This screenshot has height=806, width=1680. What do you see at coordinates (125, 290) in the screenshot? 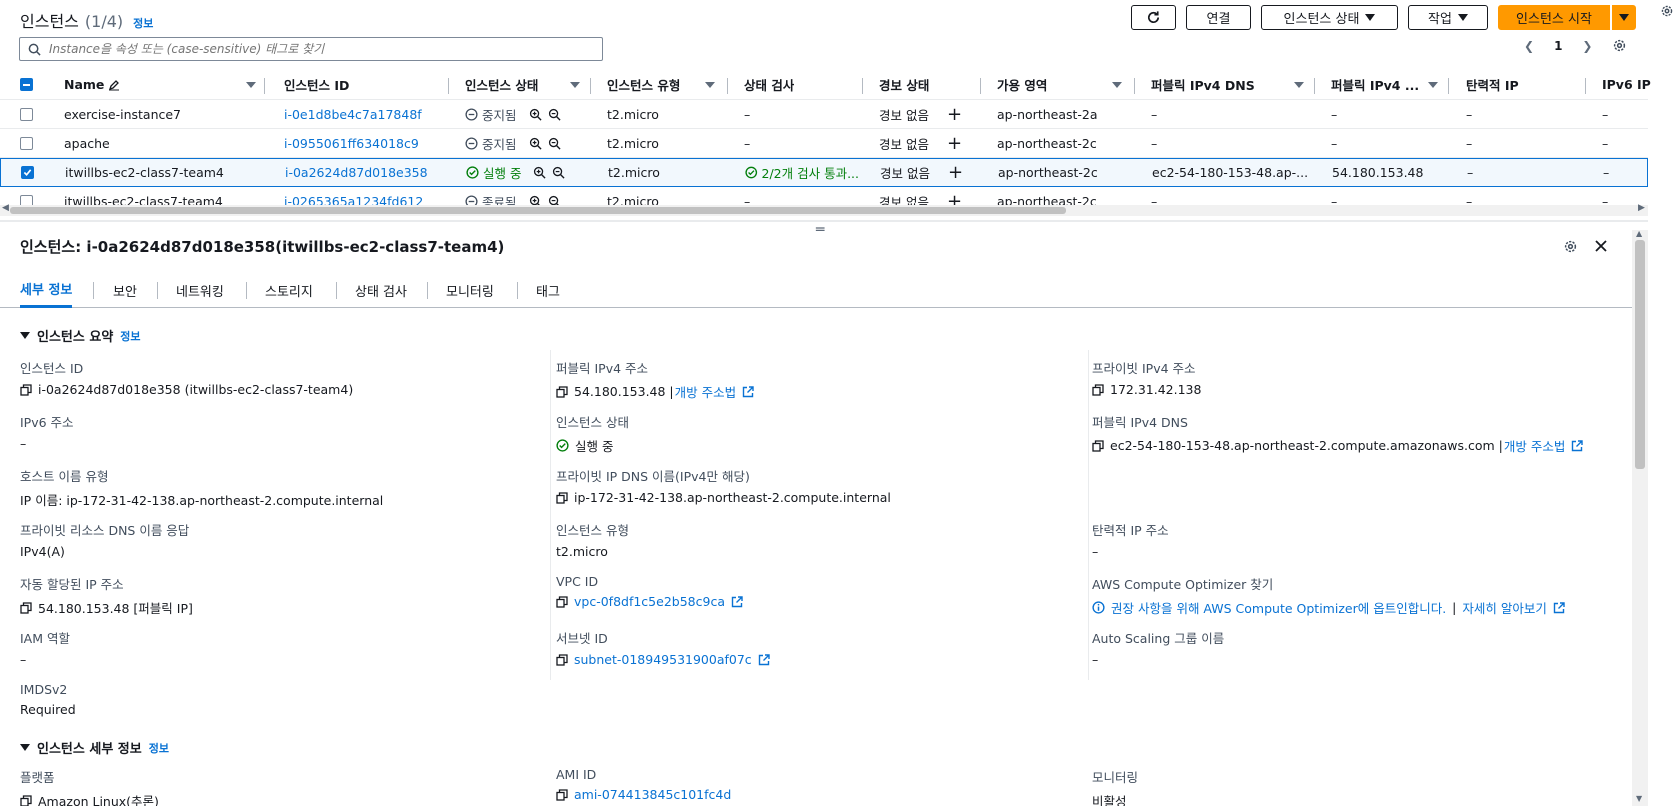
I see `tab-security: 보안` at bounding box center [125, 290].